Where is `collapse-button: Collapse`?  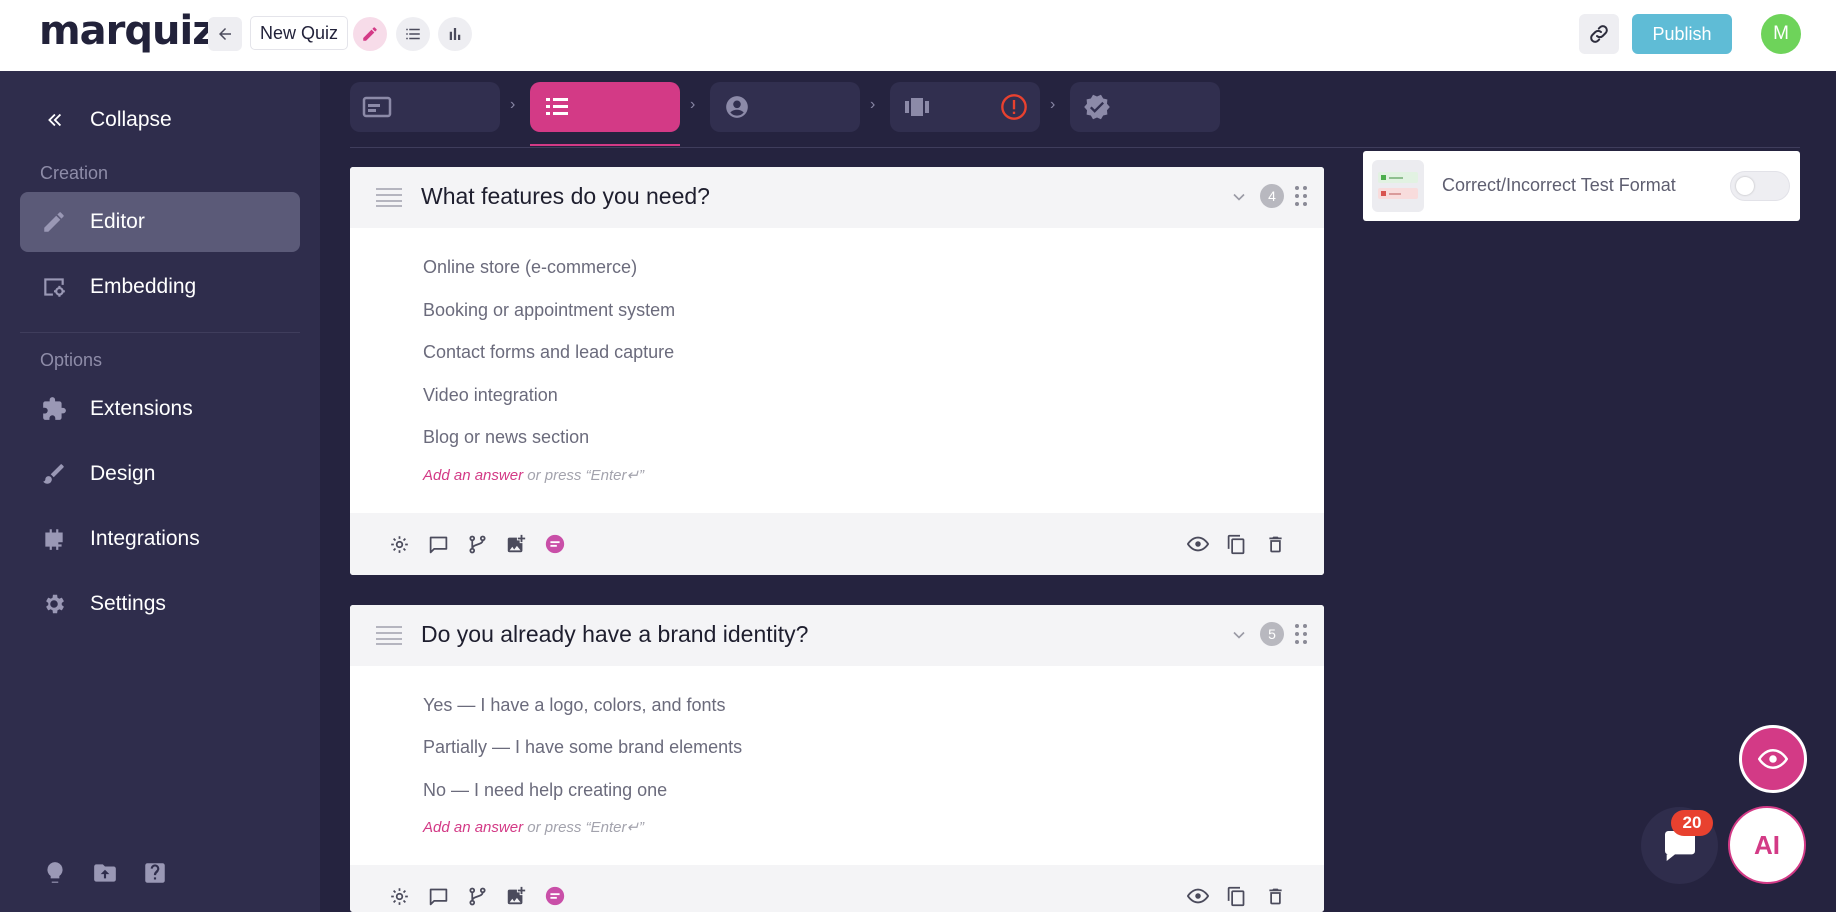
collapse-button: Collapse is located at coordinates (160, 120).